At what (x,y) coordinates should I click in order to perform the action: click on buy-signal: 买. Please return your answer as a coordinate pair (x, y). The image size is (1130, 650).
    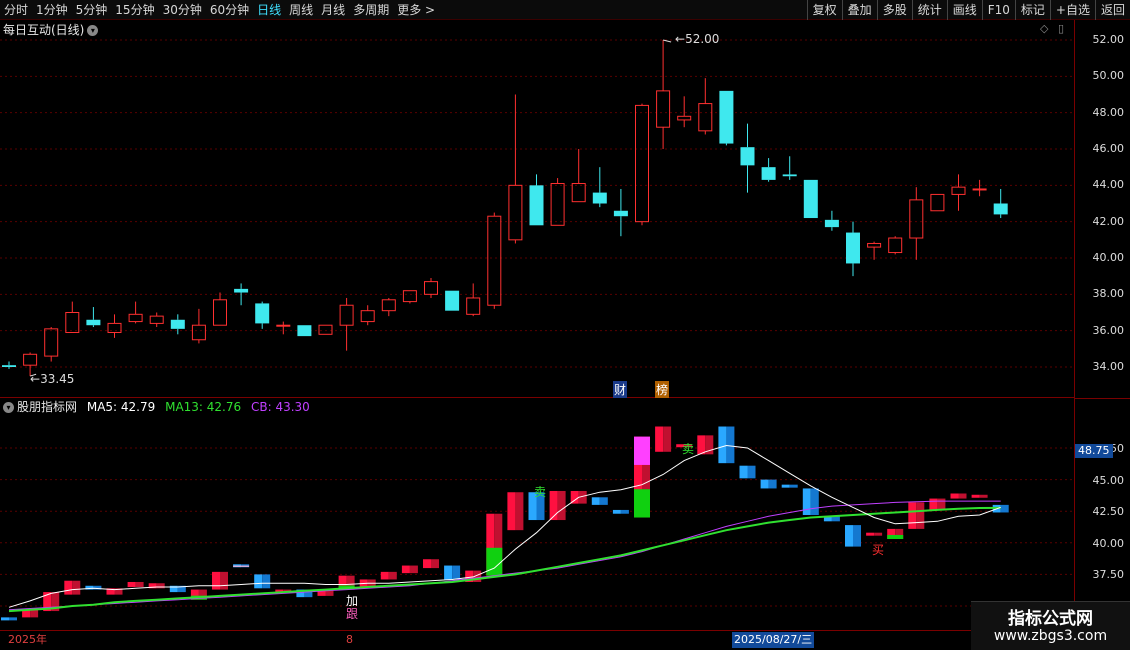
    Looking at the image, I should click on (878, 550).